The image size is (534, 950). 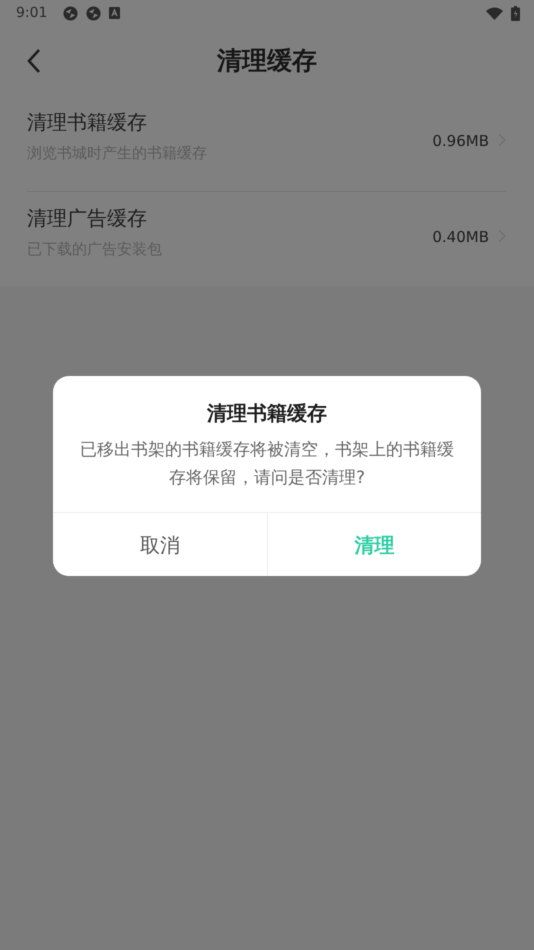 I want to click on battery-icon, so click(x=515, y=13).